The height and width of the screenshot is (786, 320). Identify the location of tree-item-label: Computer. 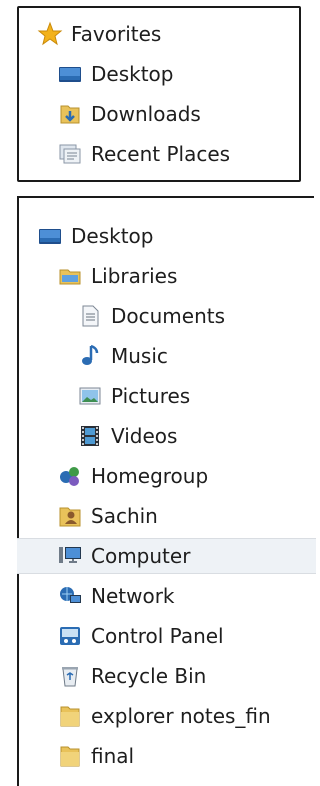
(141, 556).